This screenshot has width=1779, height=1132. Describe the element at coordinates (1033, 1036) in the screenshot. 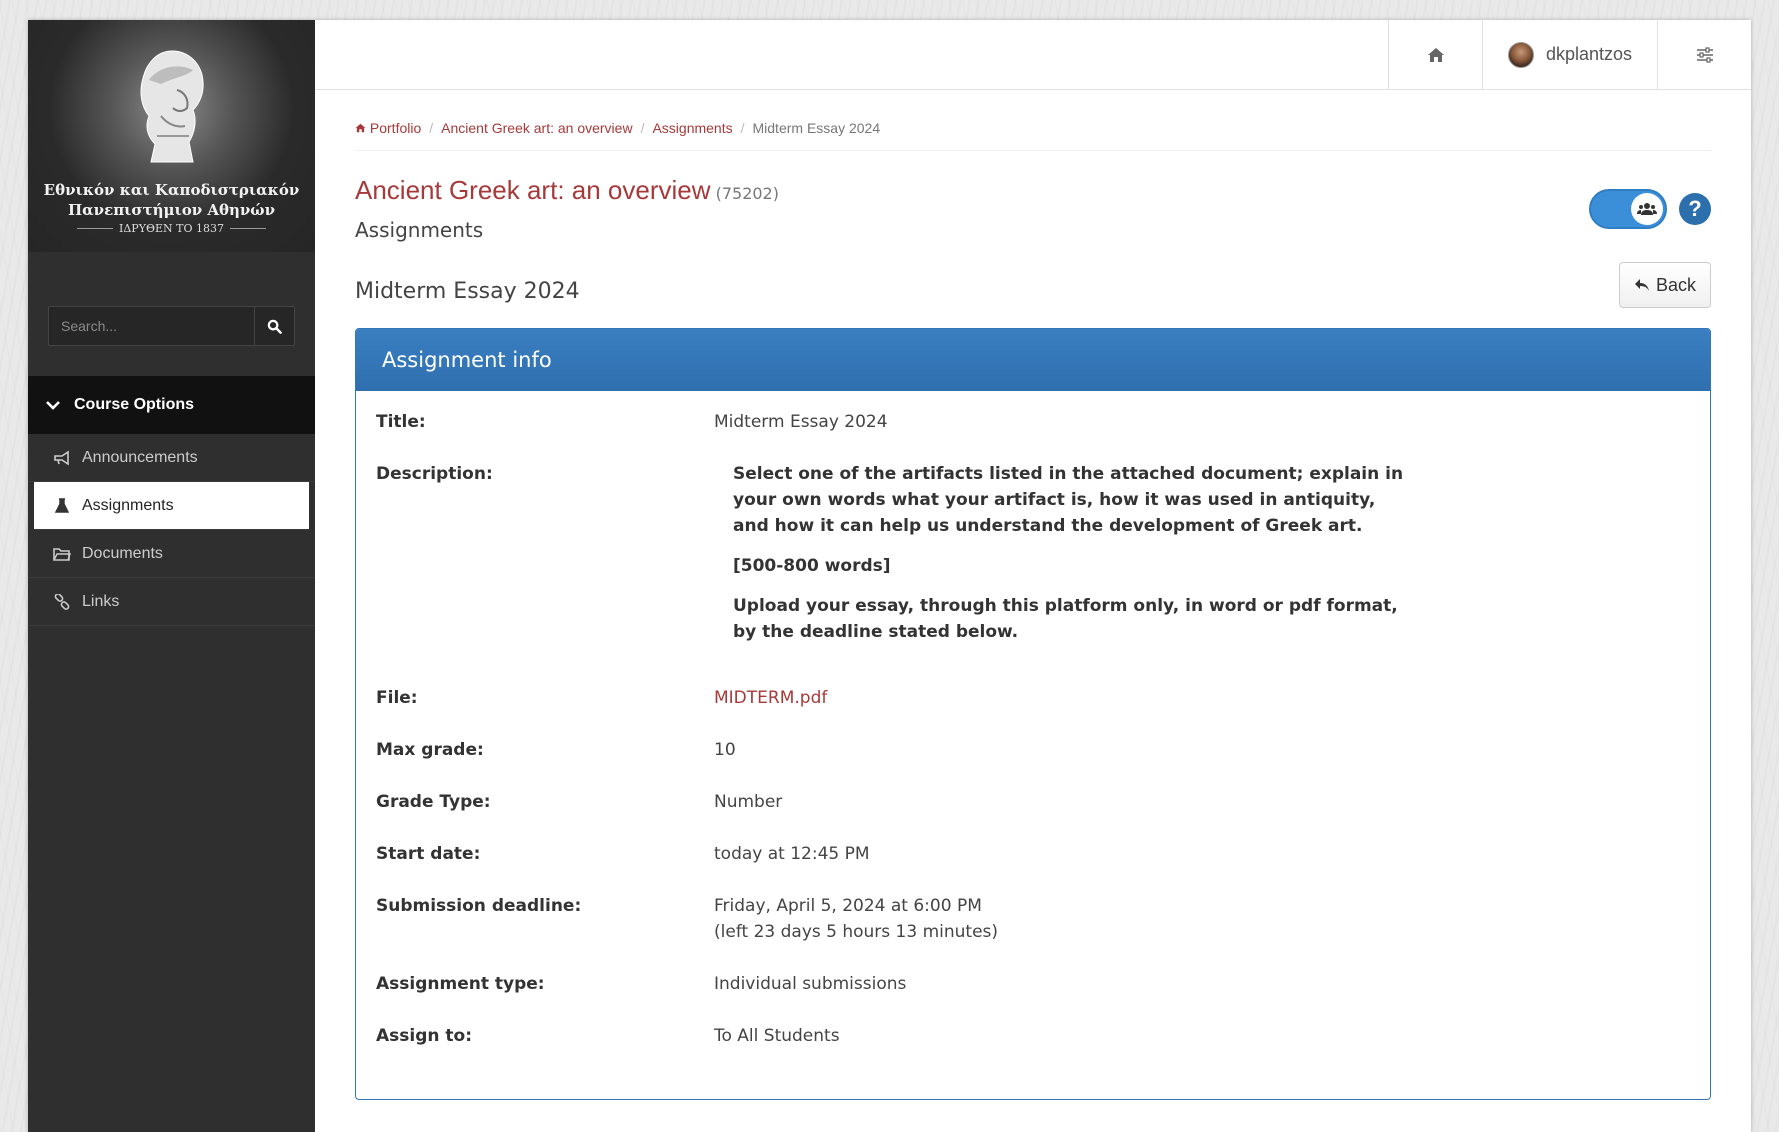

I see `info-row-assign-to: Assign to: To All Students` at that location.